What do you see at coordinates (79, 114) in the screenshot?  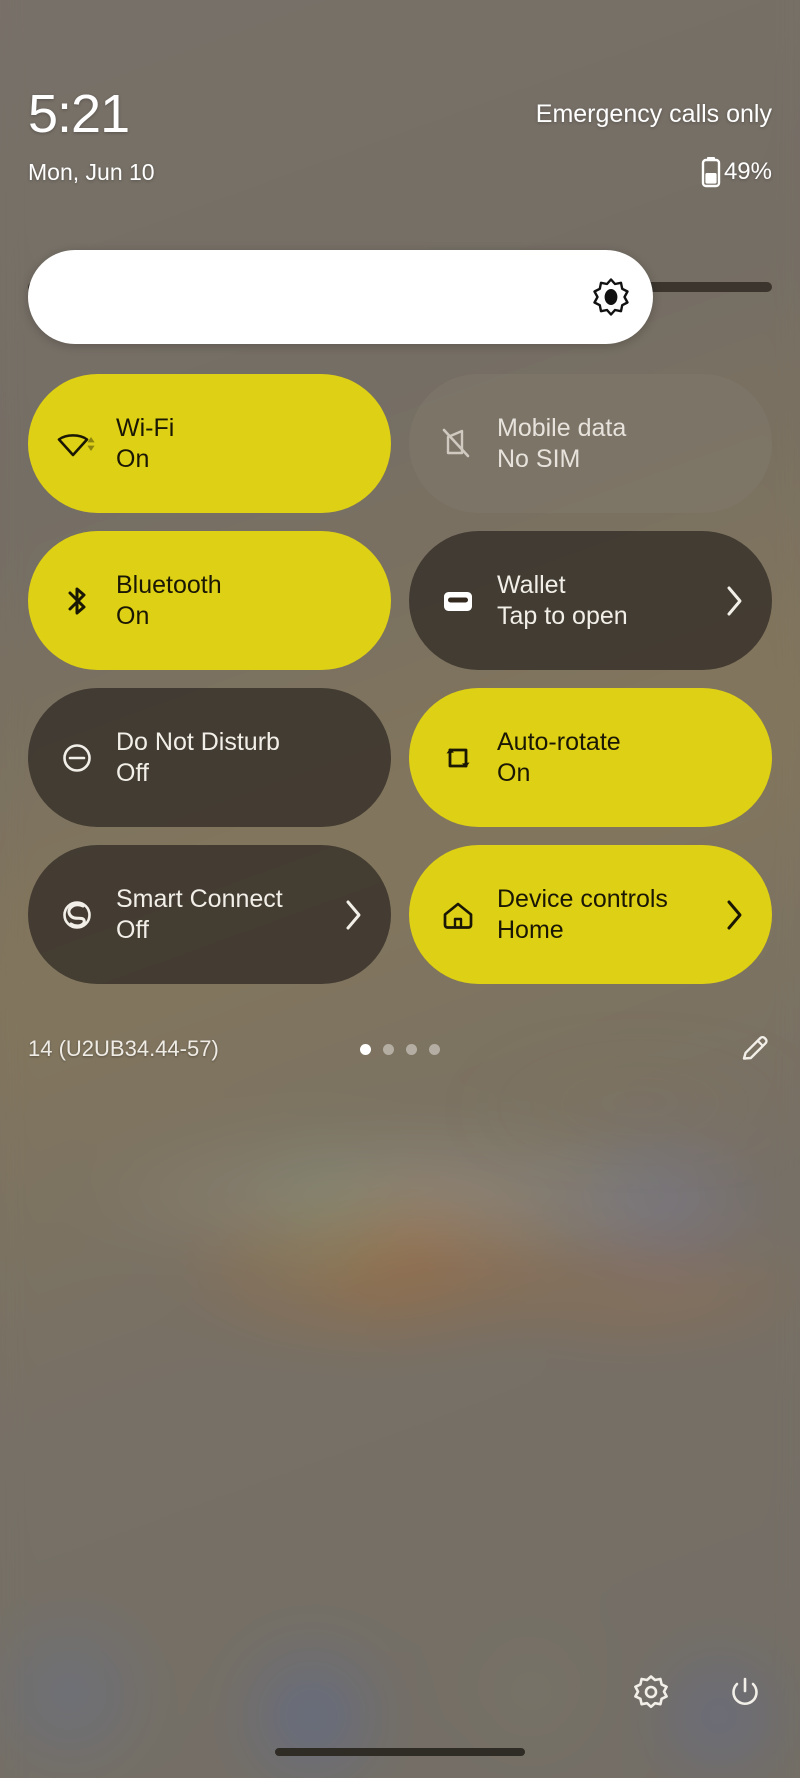 I see `clock: 5:21` at bounding box center [79, 114].